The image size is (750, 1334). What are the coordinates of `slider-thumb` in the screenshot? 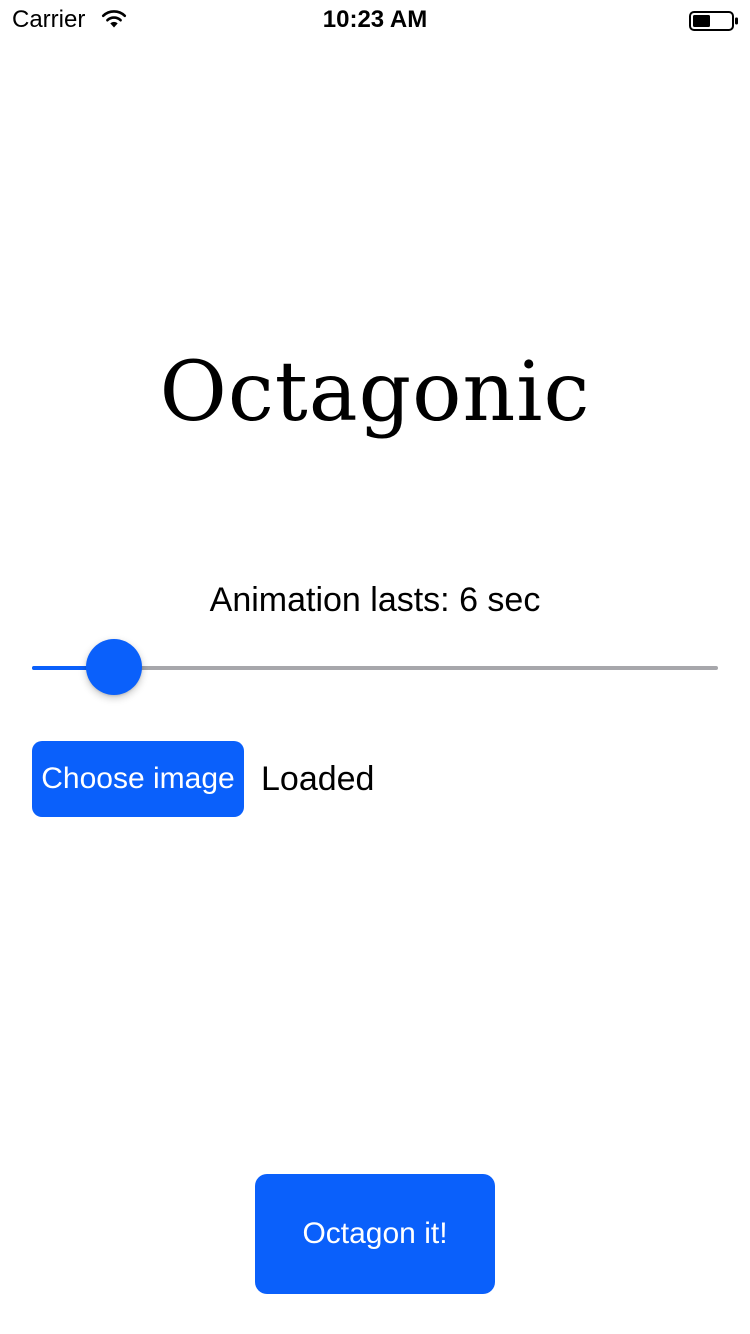 It's located at (114, 667).